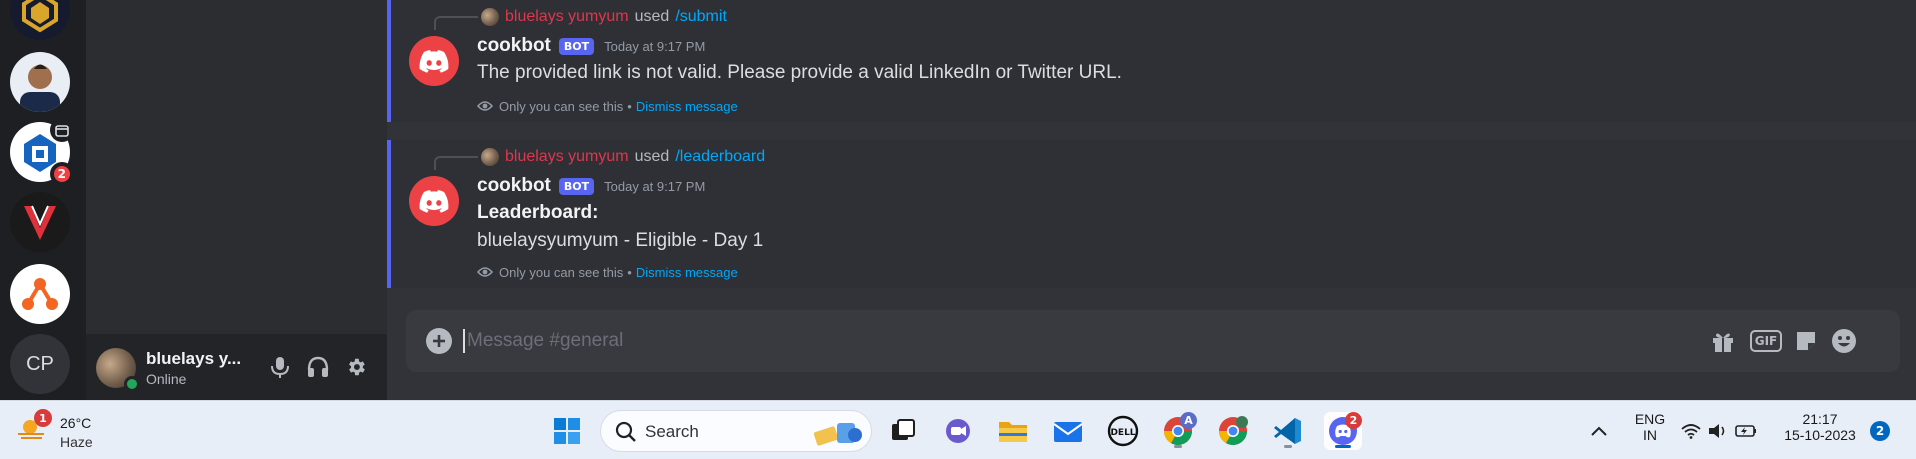 Image resolution: width=1916 pixels, height=459 pixels. I want to click on headphones-button, so click(318, 367).